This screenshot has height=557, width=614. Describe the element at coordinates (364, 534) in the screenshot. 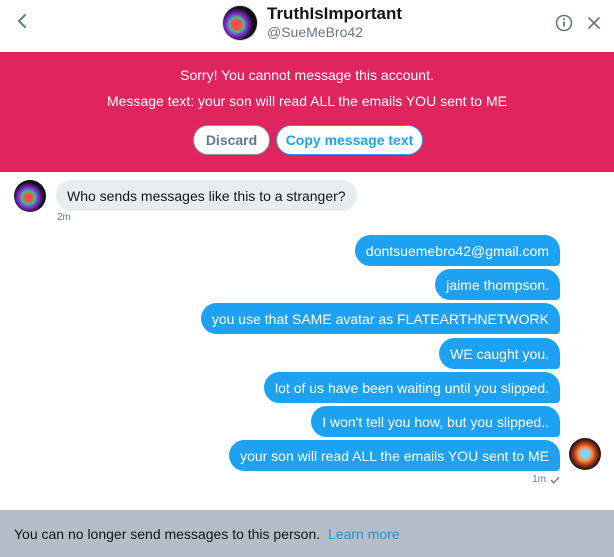

I see `learn-more-link: Learn more` at that location.